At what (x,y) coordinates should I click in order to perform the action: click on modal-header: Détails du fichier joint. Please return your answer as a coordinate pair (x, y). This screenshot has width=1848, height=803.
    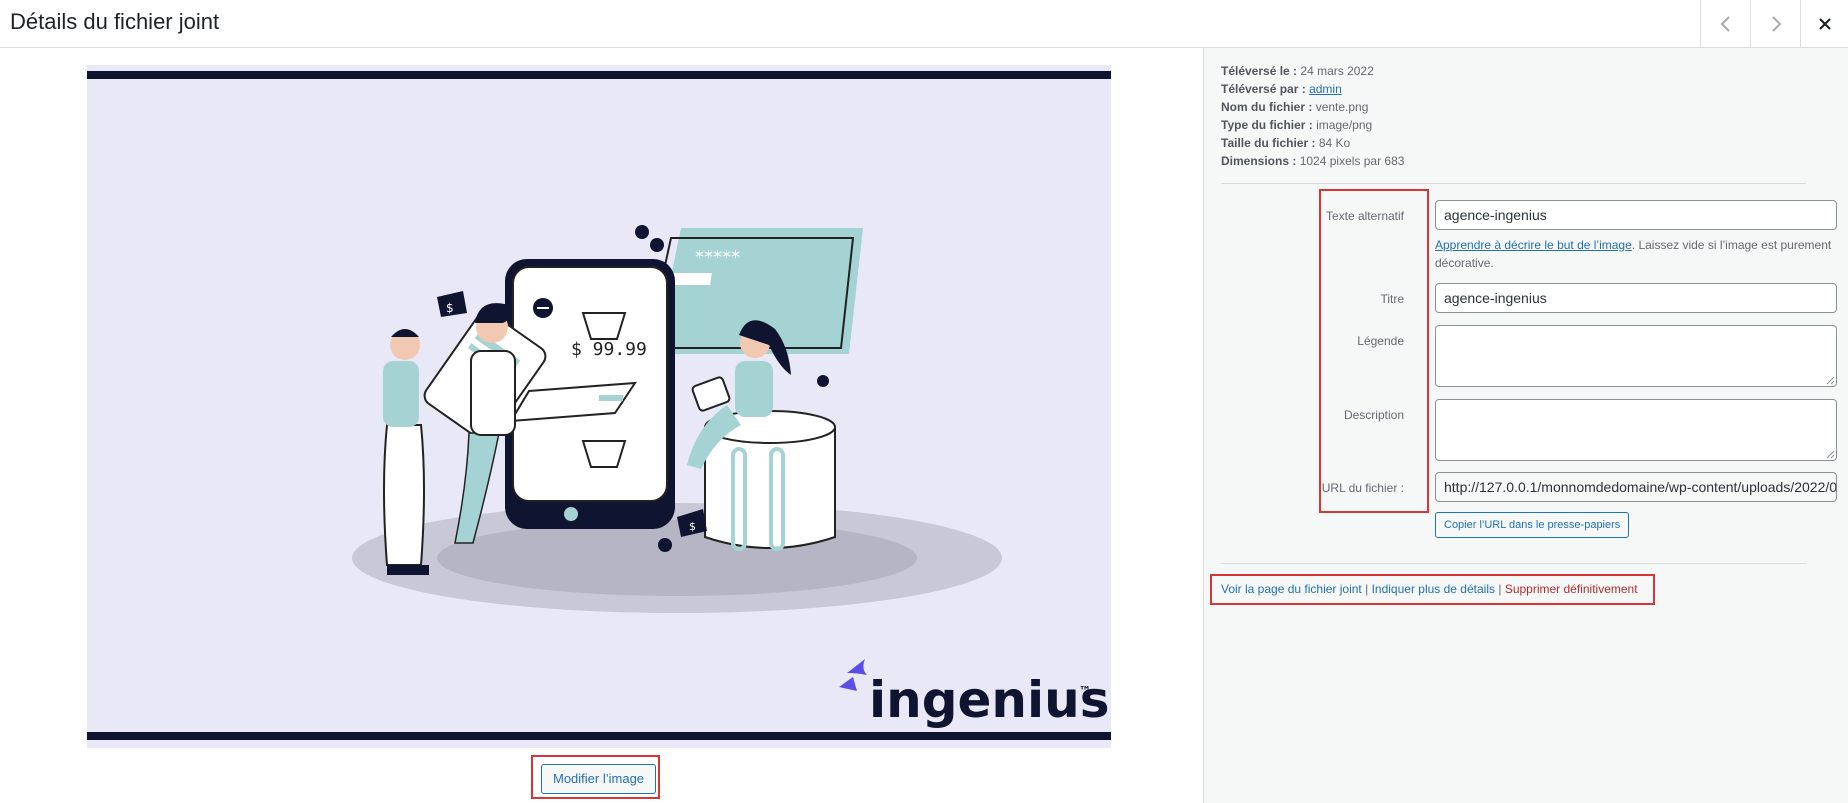
    Looking at the image, I should click on (924, 24).